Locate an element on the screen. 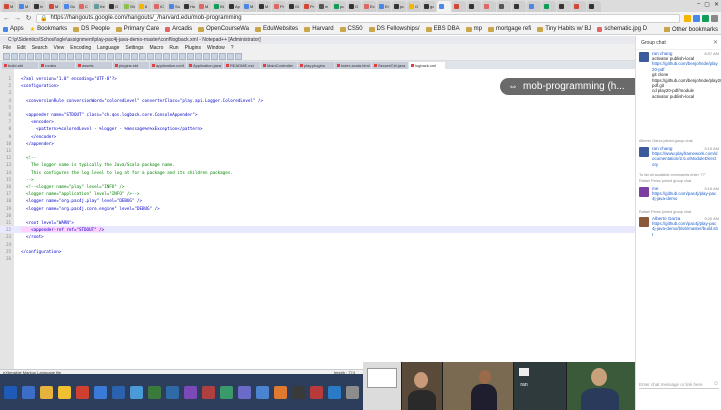 The height and width of the screenshot is (410, 721). emoji-icon: ☺ is located at coordinates (716, 384).